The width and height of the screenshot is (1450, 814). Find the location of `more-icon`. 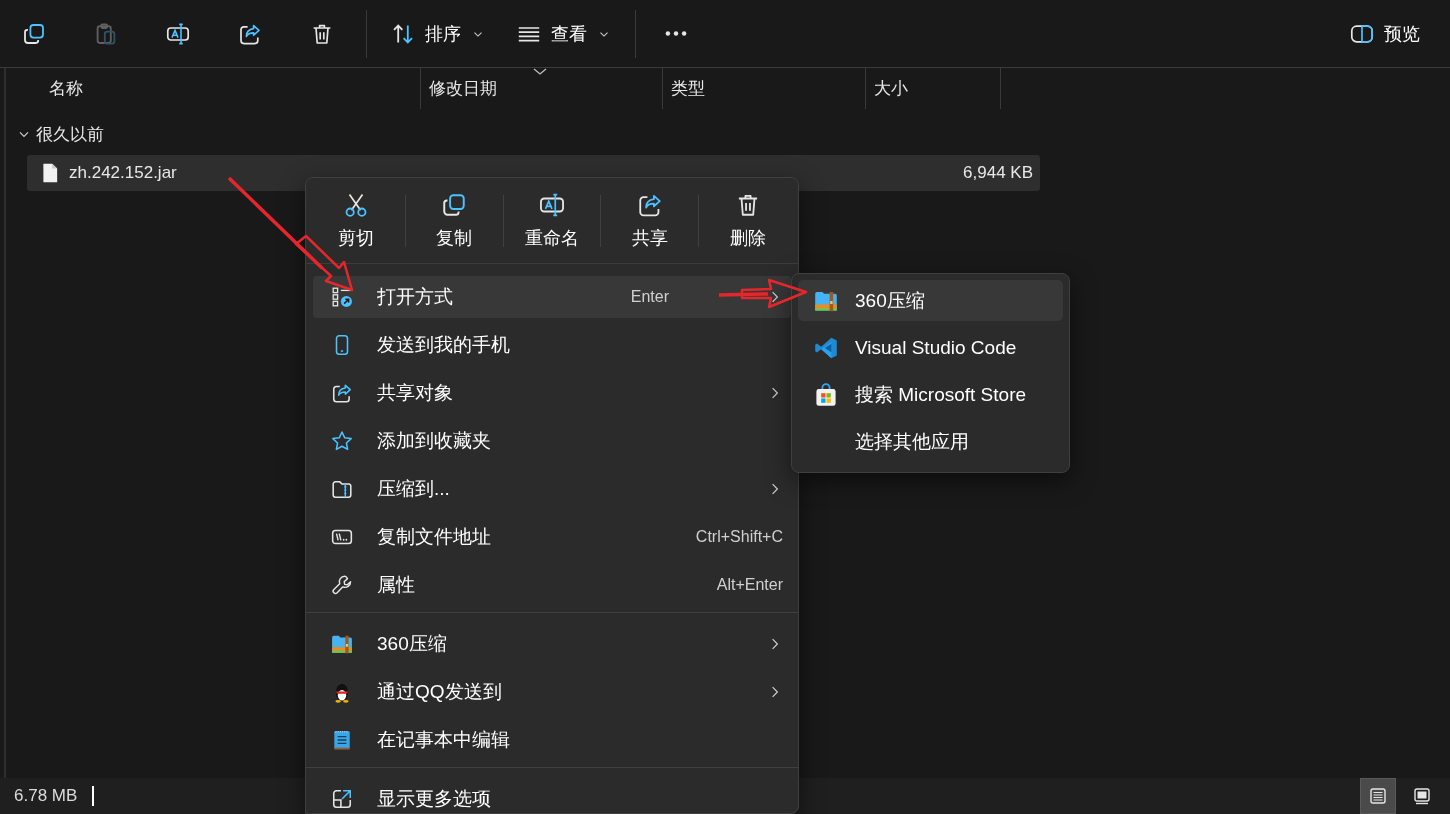

more-icon is located at coordinates (676, 33).